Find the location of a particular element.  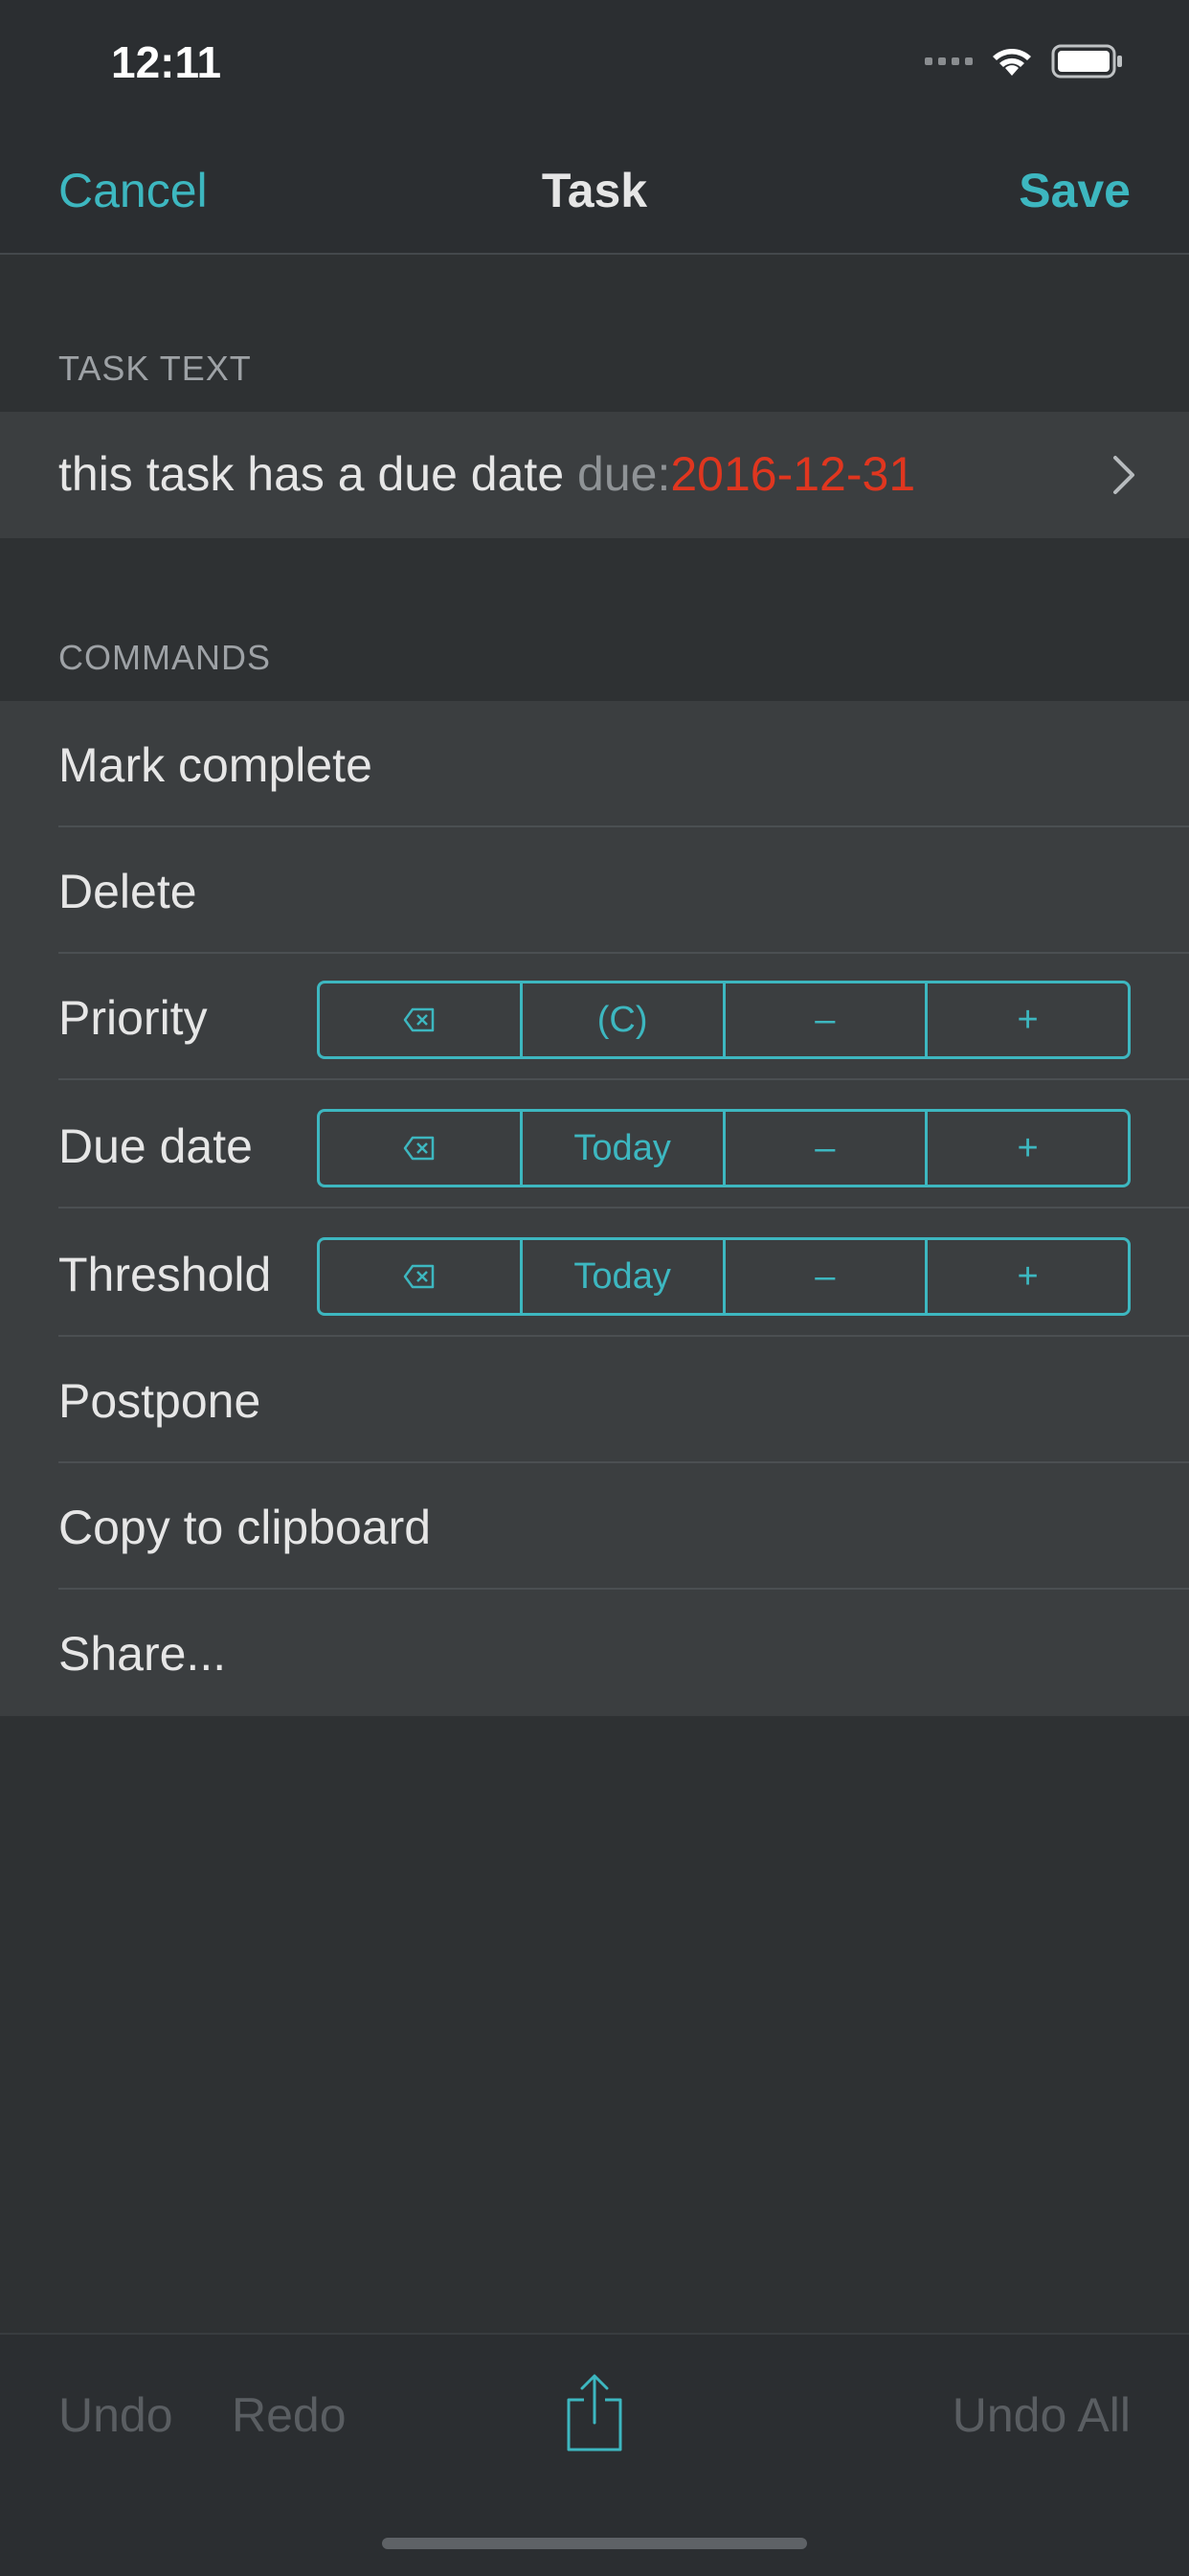

status-time: 12:11 is located at coordinates (166, 62).